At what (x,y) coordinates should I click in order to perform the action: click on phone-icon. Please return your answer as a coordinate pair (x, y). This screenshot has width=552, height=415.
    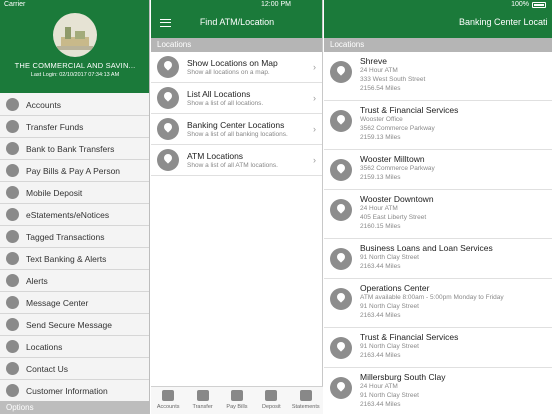
    Looking at the image, I should click on (12, 368).